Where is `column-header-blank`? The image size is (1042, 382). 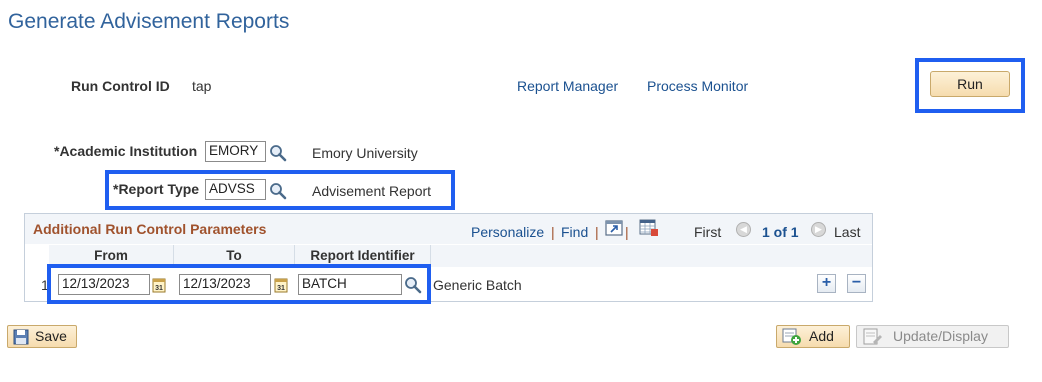
column-header-blank is located at coordinates (651, 256).